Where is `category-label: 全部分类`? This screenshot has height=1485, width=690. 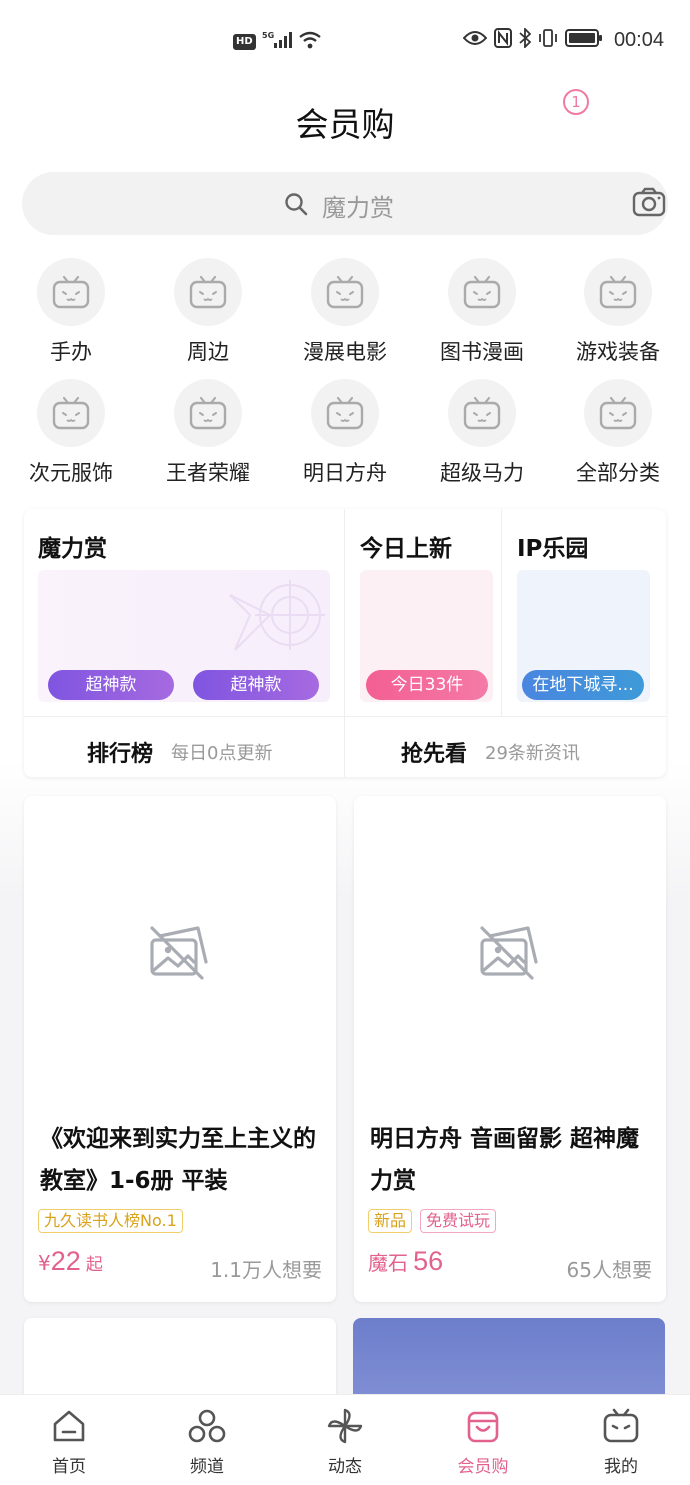
category-label: 全部分类 is located at coordinates (618, 473).